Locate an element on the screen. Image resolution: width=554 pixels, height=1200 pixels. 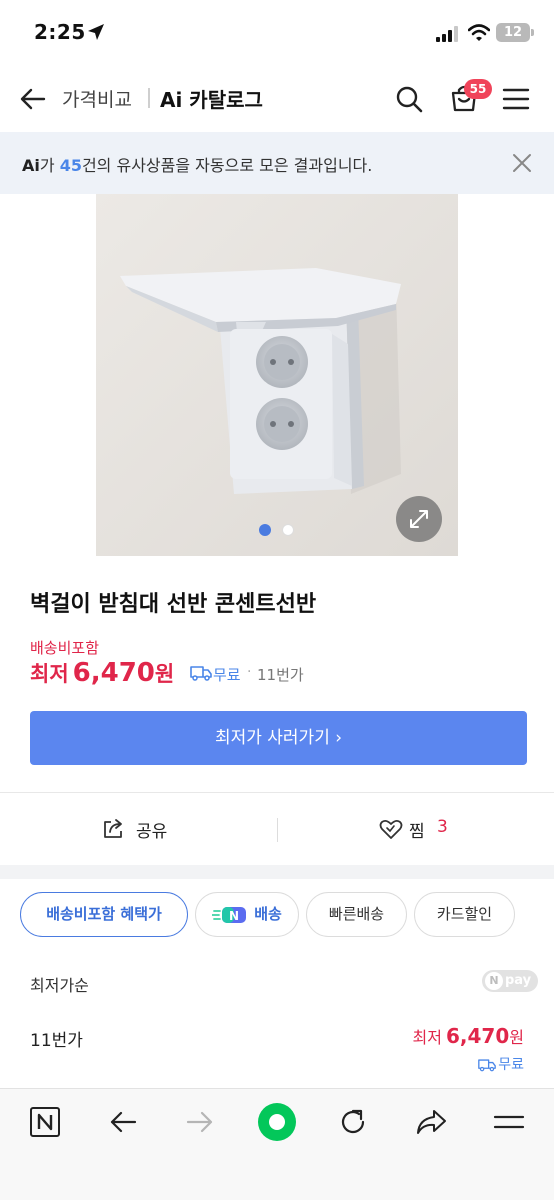
ai-banner-suffix: 건의 유사상품을 자동으로 모은 결과입니다. is located at coordinates (227, 165).